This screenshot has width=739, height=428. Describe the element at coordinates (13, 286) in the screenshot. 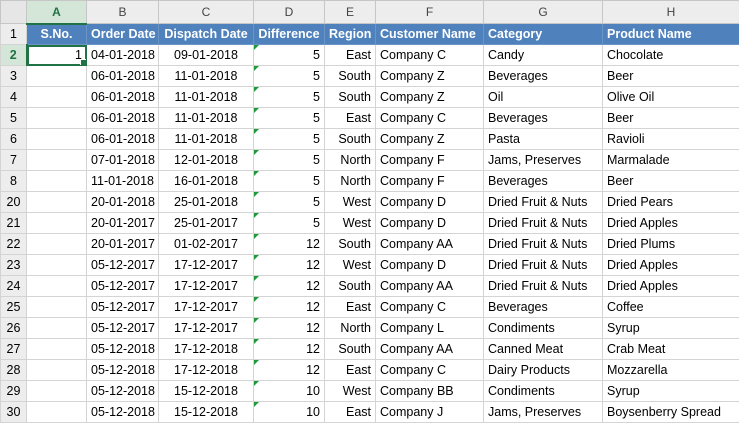

I see `row-number: 24` at that location.